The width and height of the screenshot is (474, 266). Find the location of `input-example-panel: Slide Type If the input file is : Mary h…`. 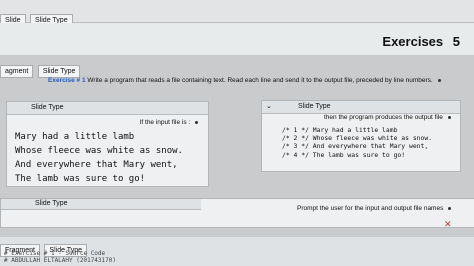

input-example-panel: Slide Type If the input file is : Mary h… is located at coordinates (107, 144).